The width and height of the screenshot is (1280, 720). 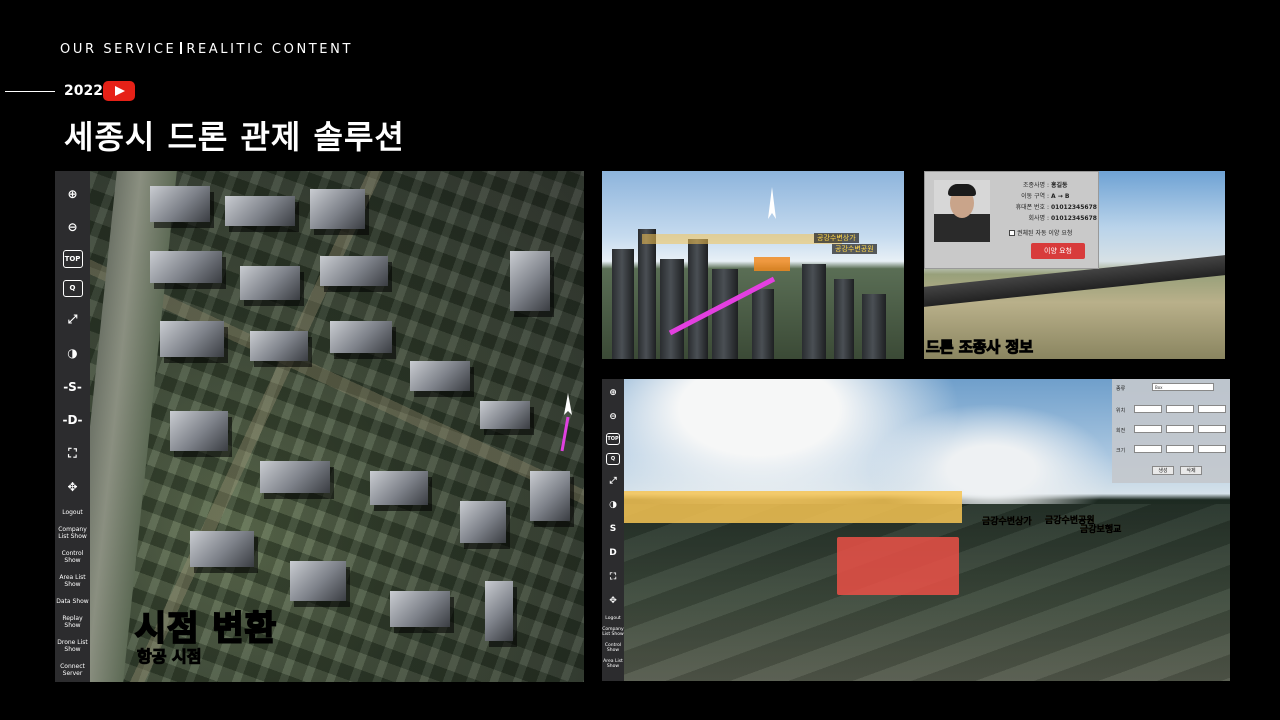 What do you see at coordinates (613, 553) in the screenshot?
I see `destination-point-icon: D` at bounding box center [613, 553].